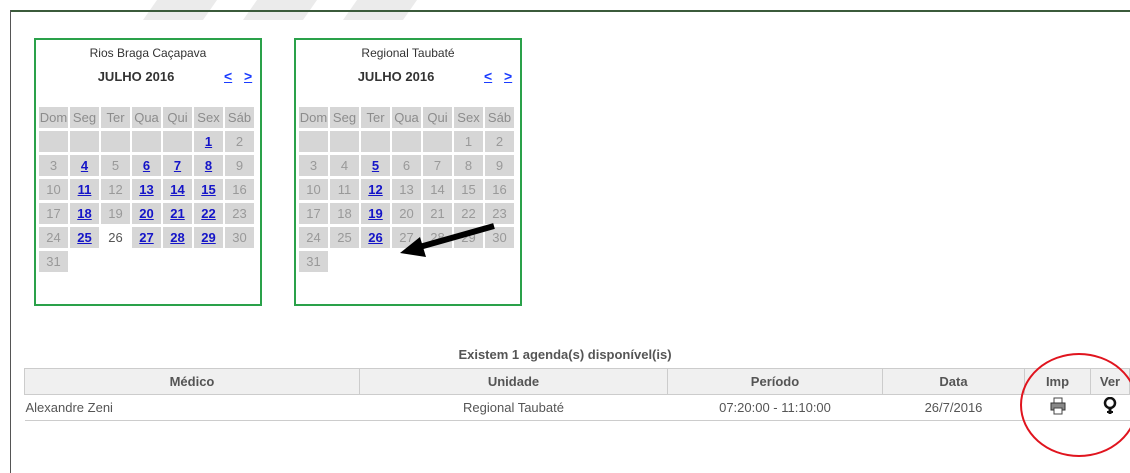 The image size is (1130, 473). Describe the element at coordinates (775, 381) in the screenshot. I see `col-periodo: Período` at that location.